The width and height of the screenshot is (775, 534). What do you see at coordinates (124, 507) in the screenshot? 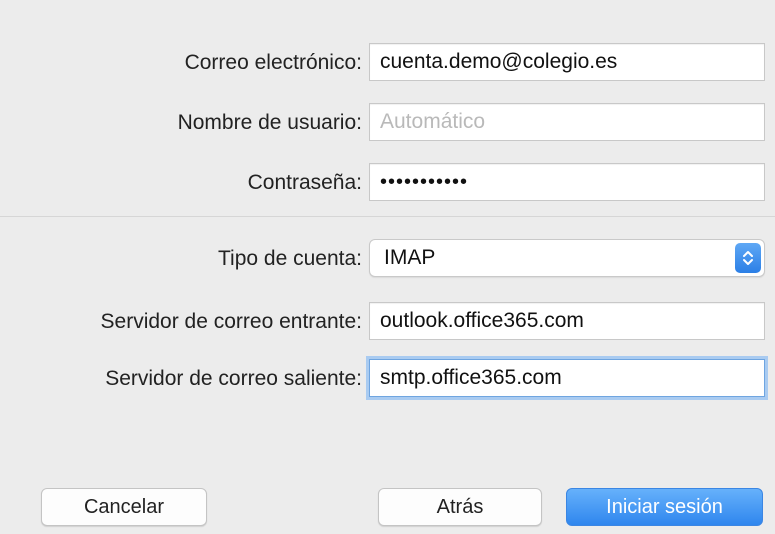
I see `cancel-button: Cancelar` at bounding box center [124, 507].